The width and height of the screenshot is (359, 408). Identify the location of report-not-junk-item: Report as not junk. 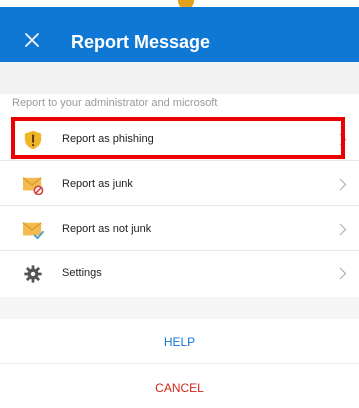
(179, 230).